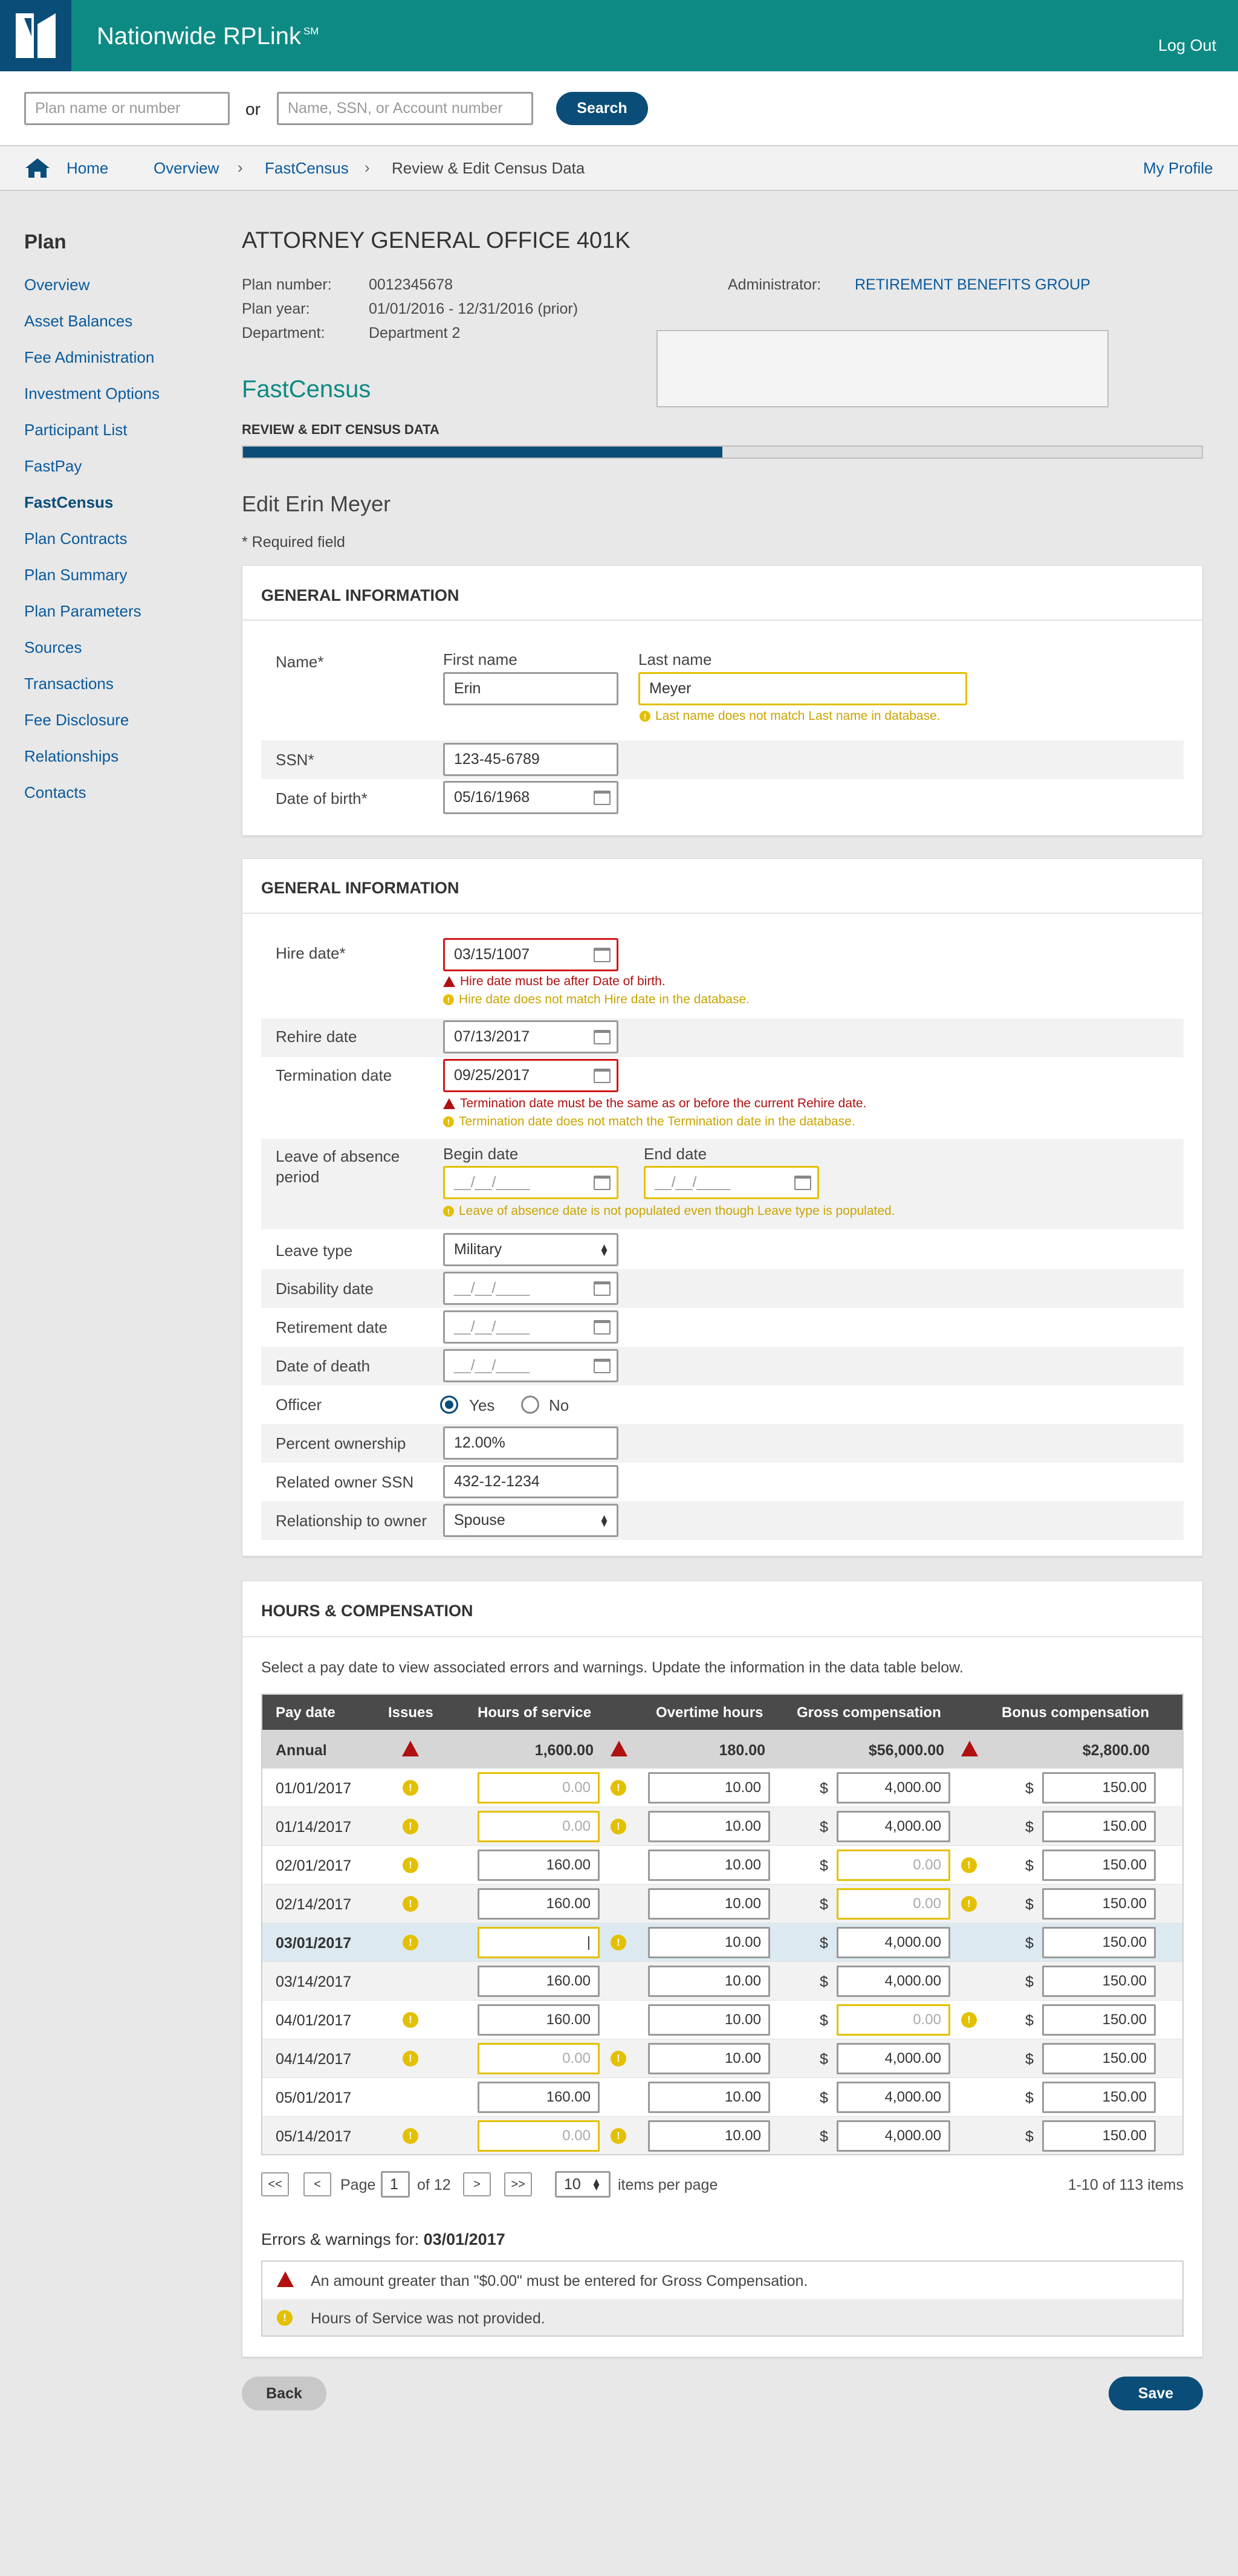 This screenshot has width=1238, height=2576. What do you see at coordinates (53, 466) in the screenshot?
I see `sidebar-item-fastpay: FastPay` at bounding box center [53, 466].